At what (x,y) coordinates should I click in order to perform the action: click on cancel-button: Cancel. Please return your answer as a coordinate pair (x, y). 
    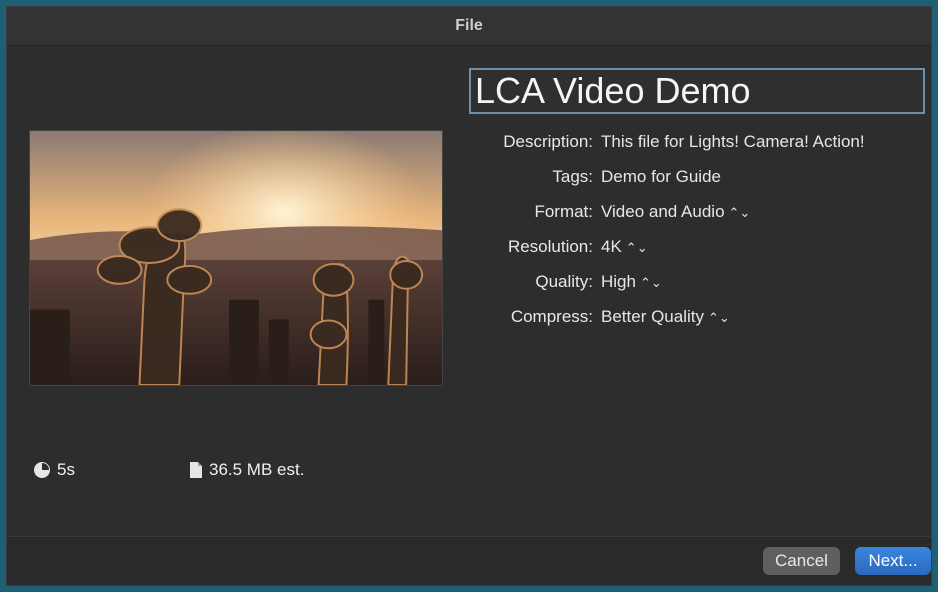
    Looking at the image, I should click on (801, 561).